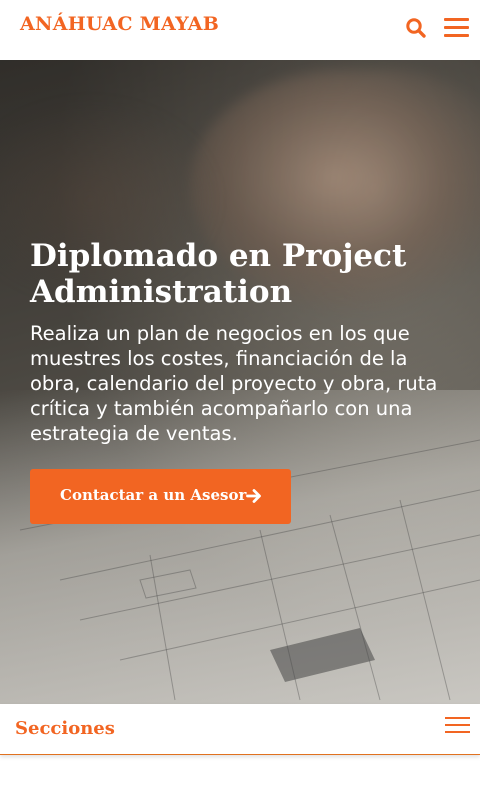 This screenshot has width=480, height=800. Describe the element at coordinates (119, 24) in the screenshot. I see `site-logo: ANÁHUAC MAYAB` at that location.